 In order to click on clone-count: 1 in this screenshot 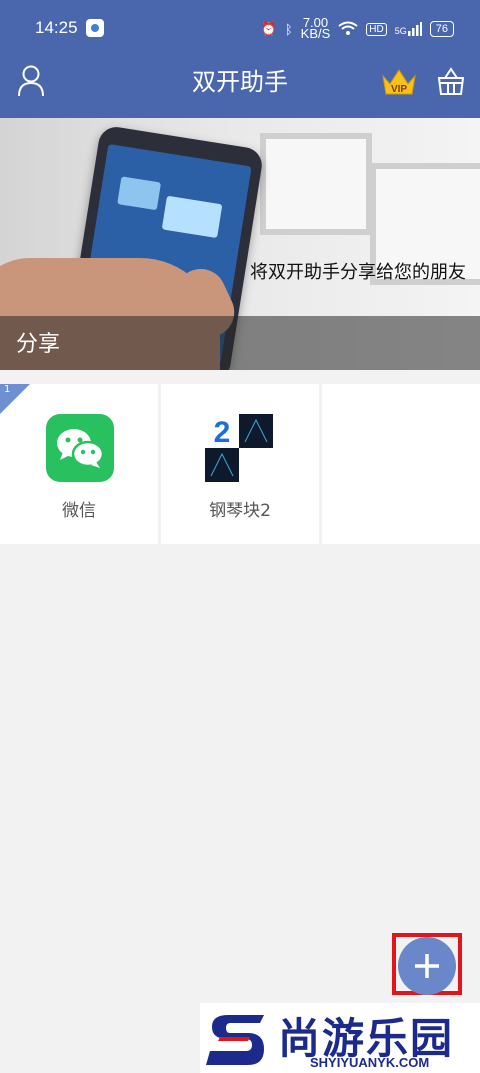, I will do `click(7, 389)`.